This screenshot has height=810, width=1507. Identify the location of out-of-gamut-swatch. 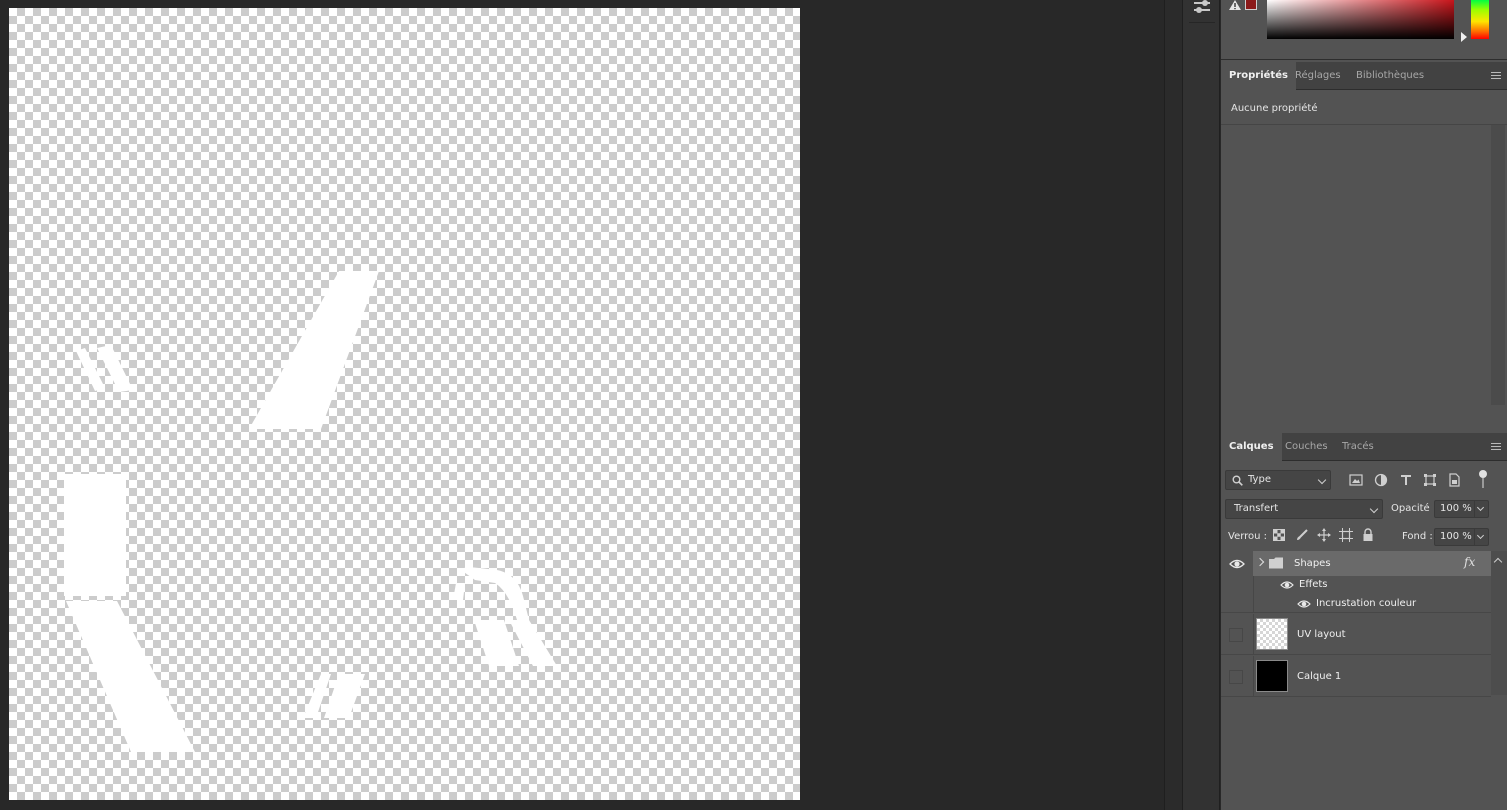
(1251, 5).